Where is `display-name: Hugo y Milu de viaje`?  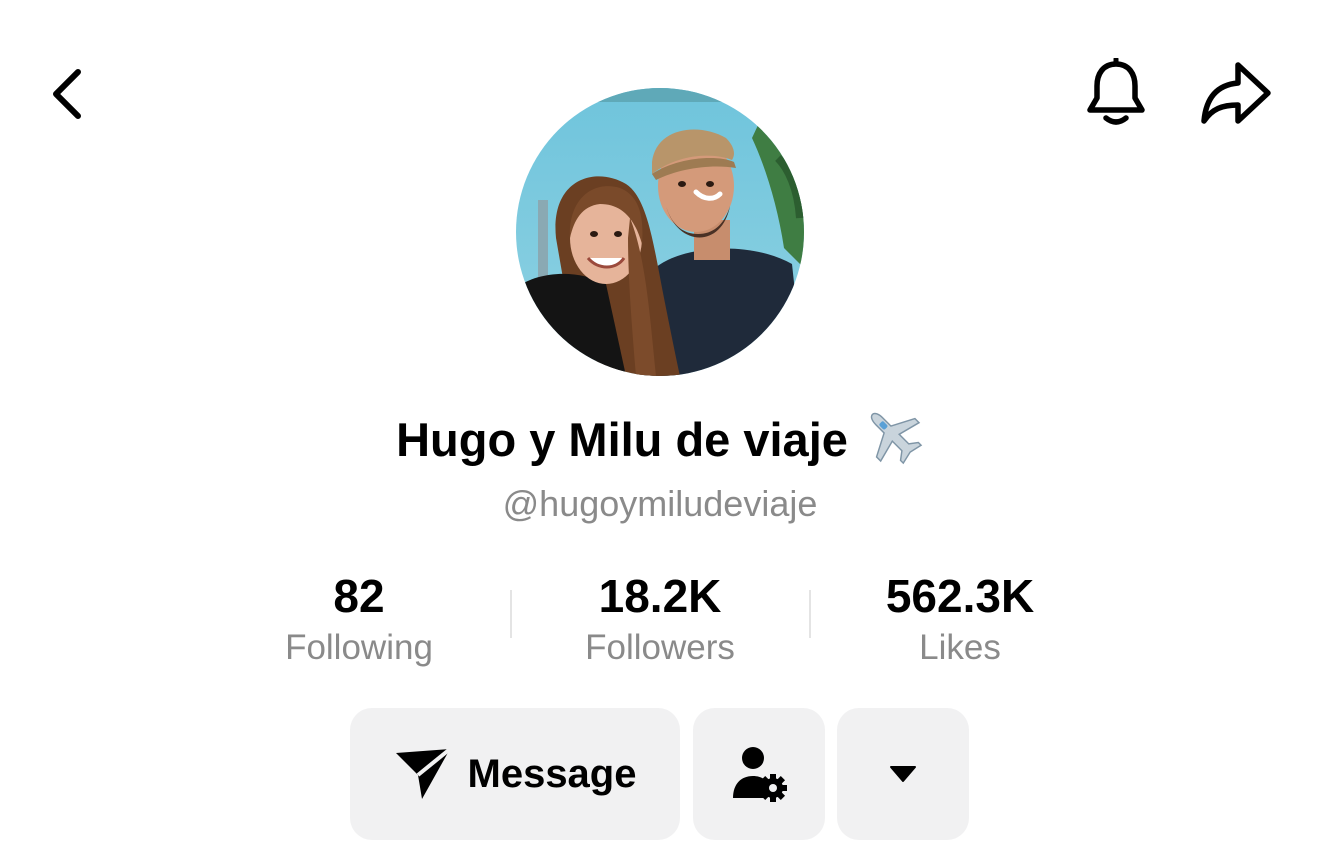 display-name: Hugo y Milu de viaje is located at coordinates (660, 444).